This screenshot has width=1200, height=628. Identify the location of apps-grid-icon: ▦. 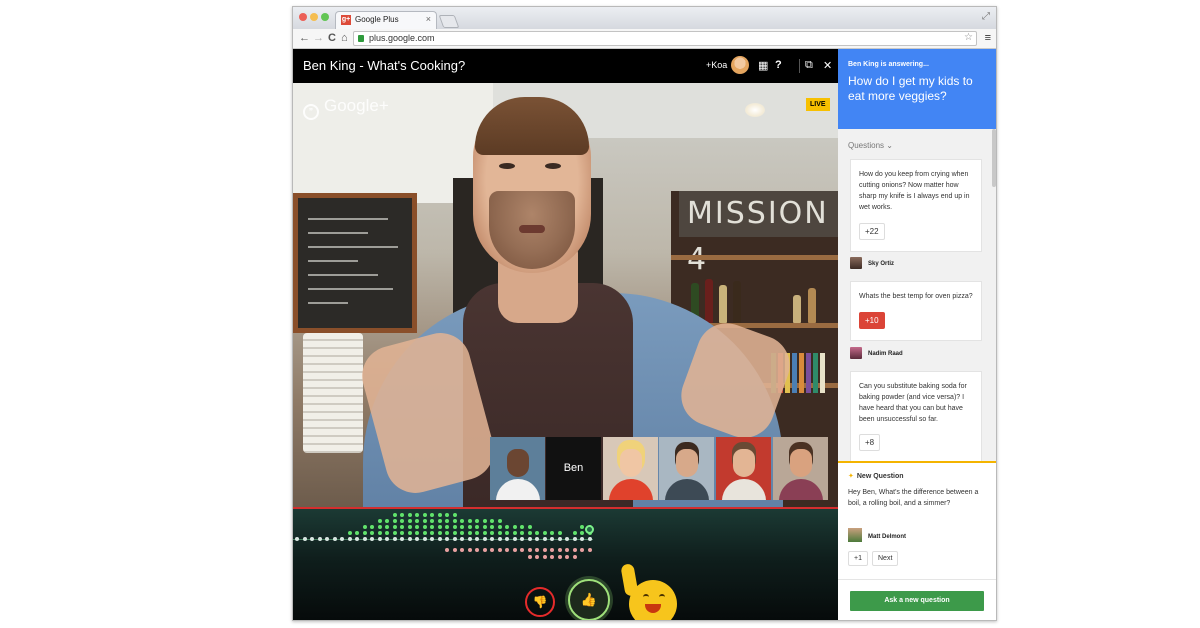
(763, 65).